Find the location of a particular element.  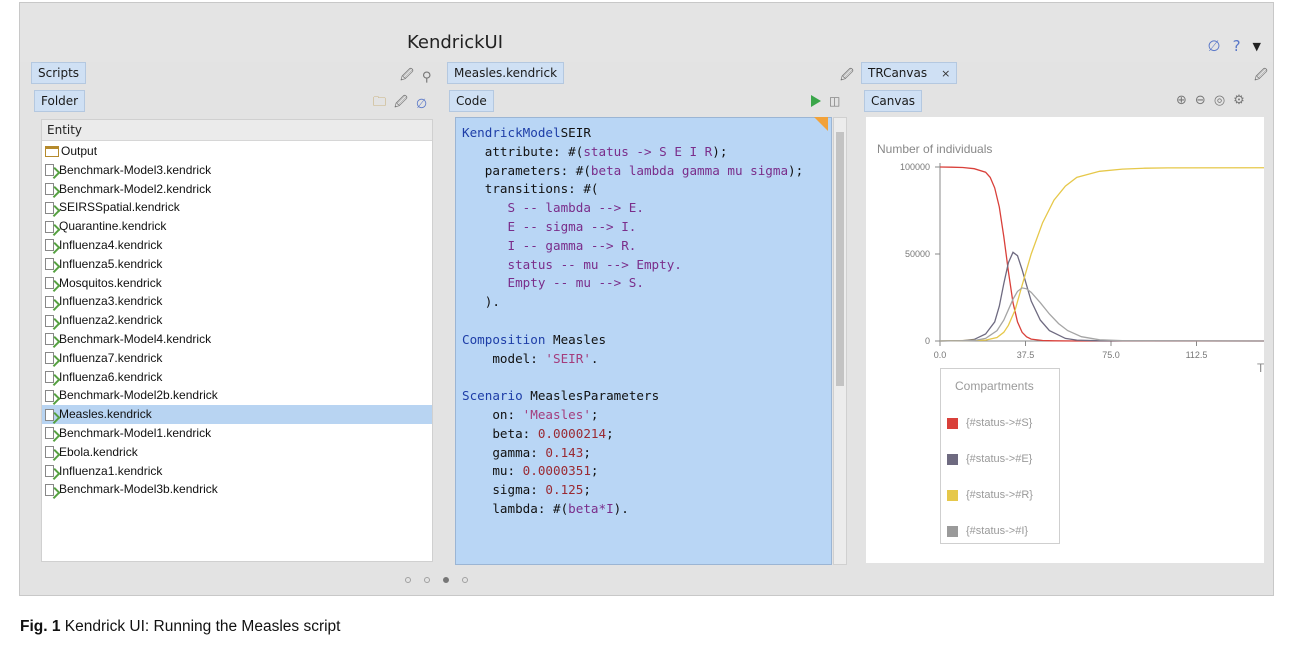

entity-column-header: Entity is located at coordinates (237, 130).